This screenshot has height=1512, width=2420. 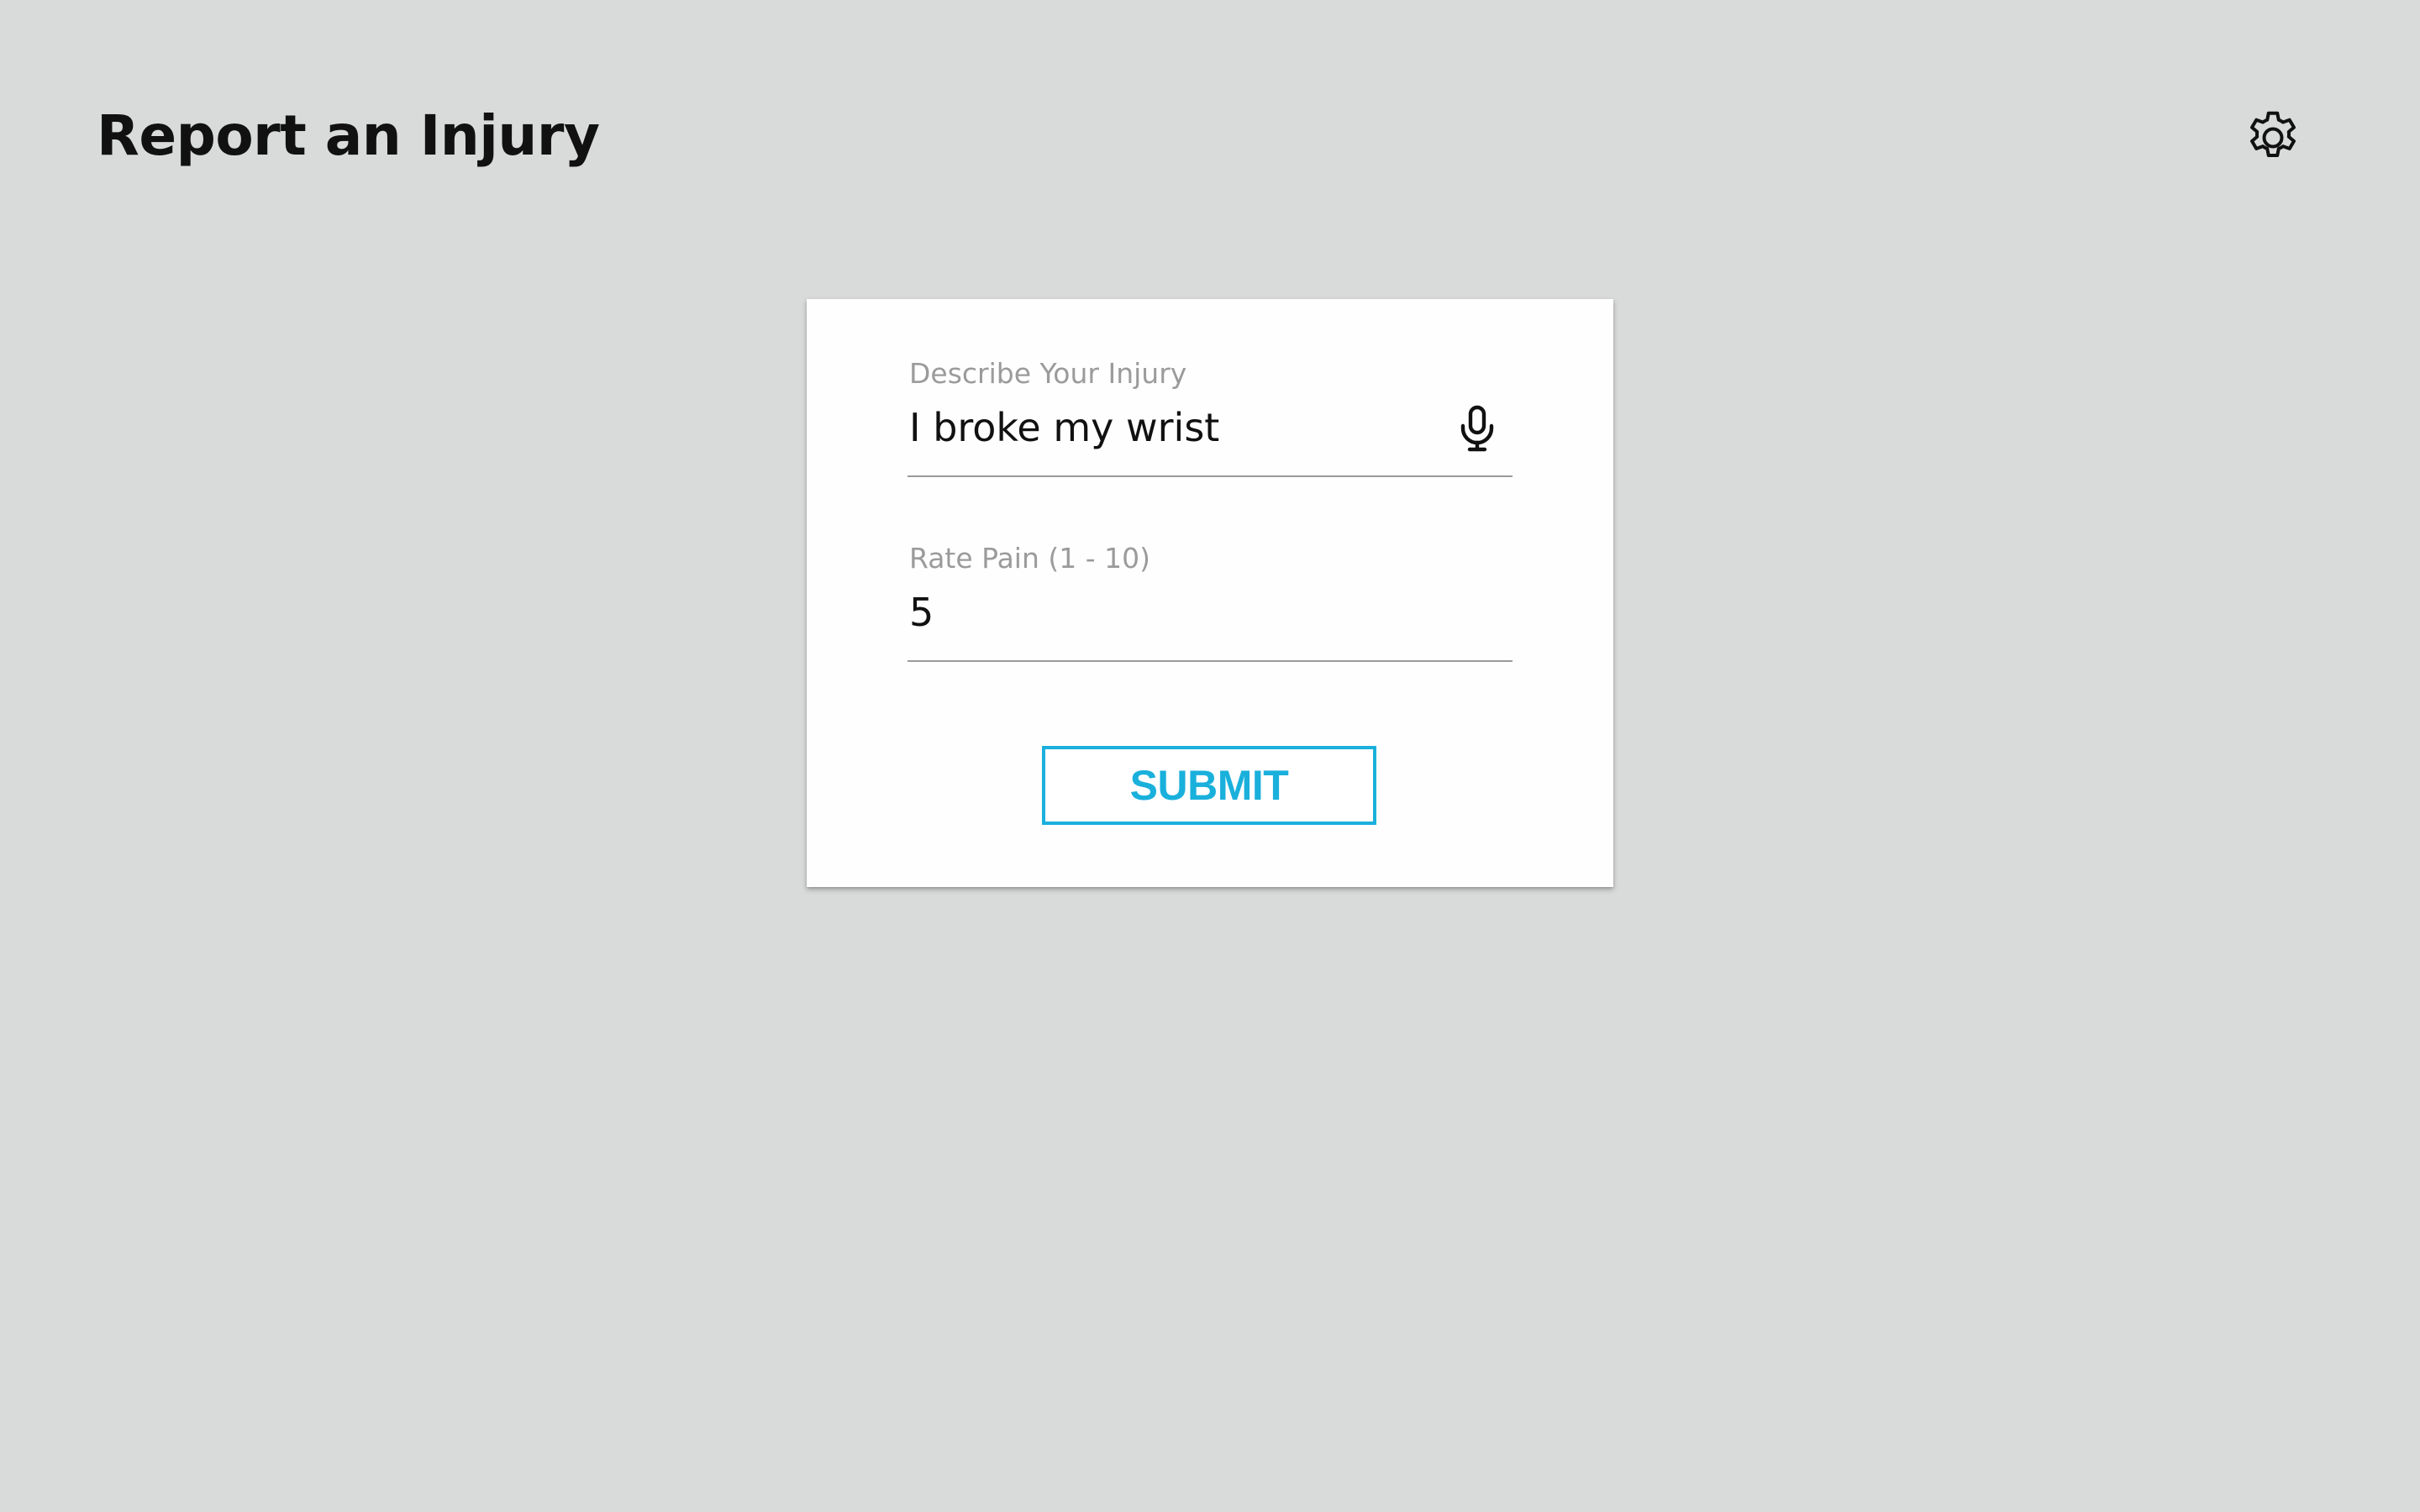 I want to click on injury-description-label: Describe Your Injury, so click(x=1048, y=373).